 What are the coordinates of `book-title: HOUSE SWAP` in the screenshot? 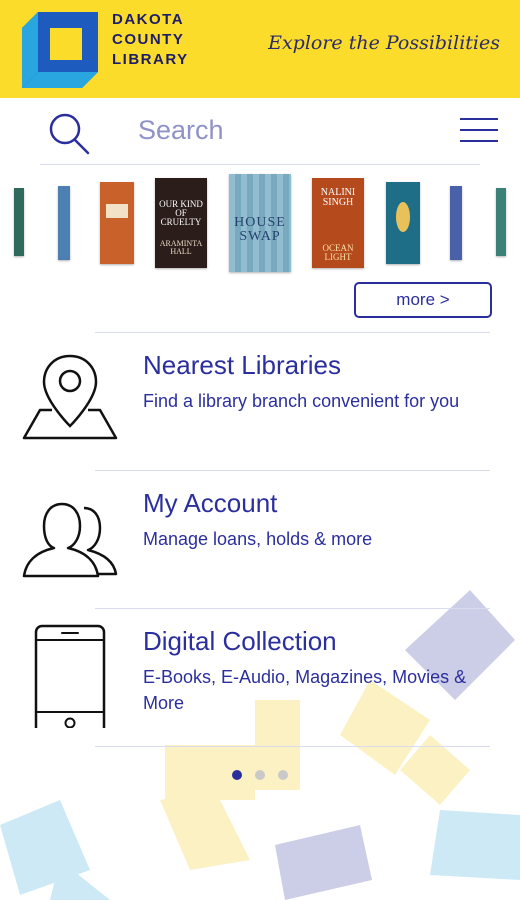 It's located at (260, 229).